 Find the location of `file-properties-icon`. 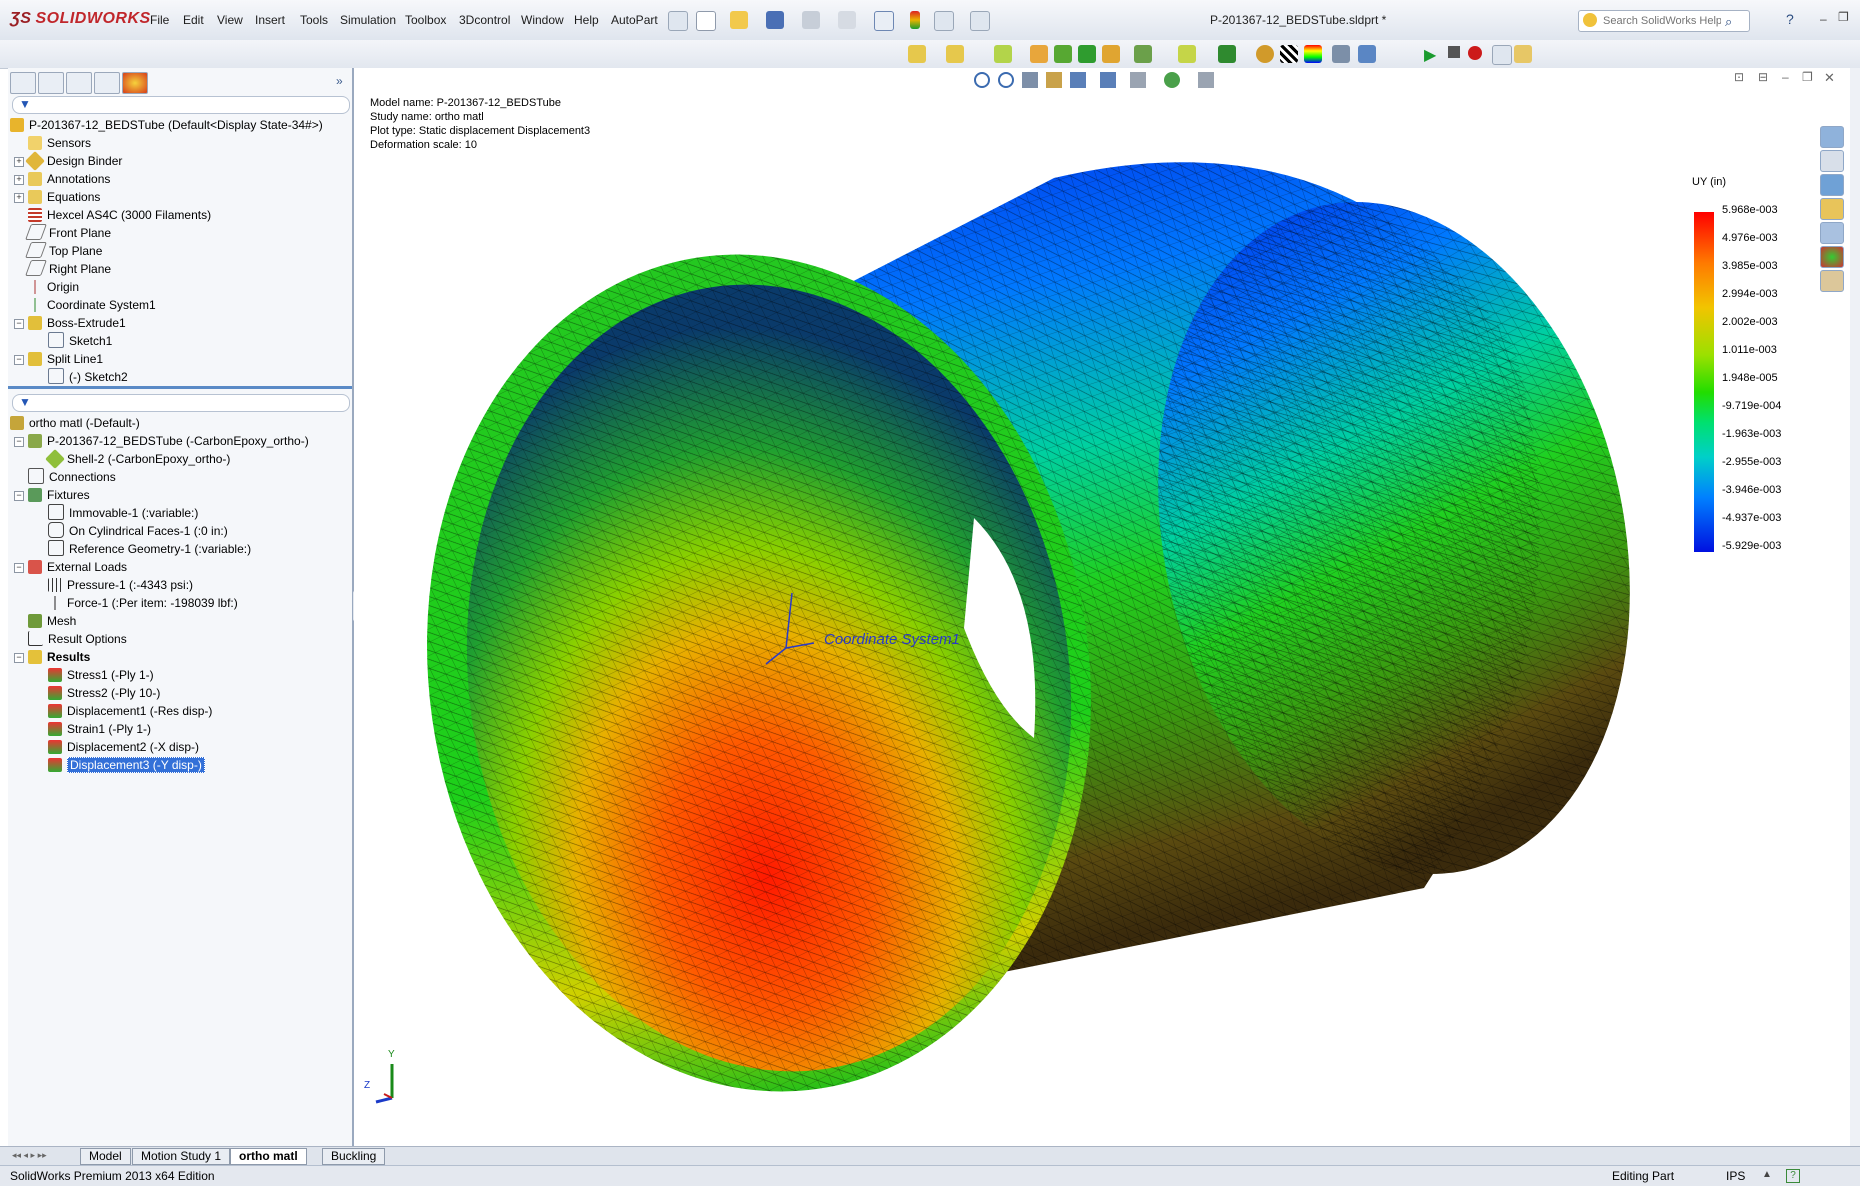

file-properties-icon is located at coordinates (944, 21).